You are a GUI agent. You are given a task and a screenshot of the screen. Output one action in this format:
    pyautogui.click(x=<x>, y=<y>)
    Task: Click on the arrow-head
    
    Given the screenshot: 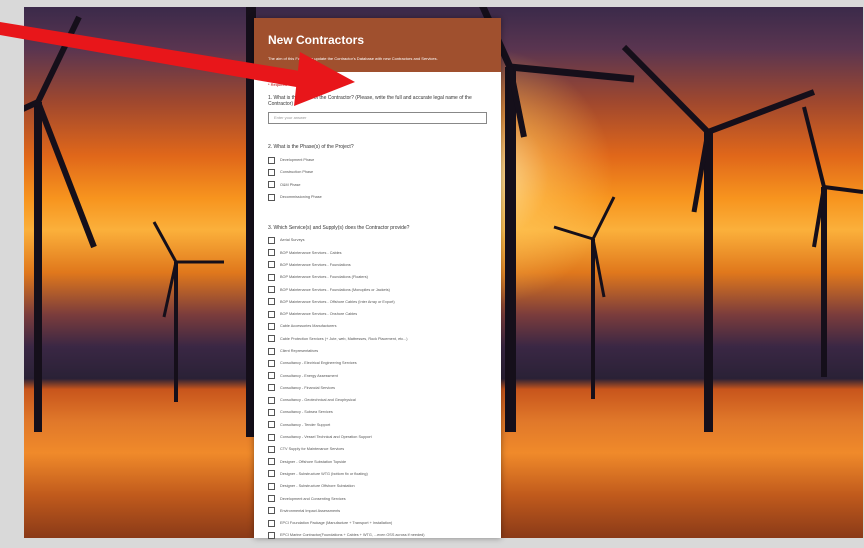 What is the action you would take?
    pyautogui.click(x=324, y=79)
    